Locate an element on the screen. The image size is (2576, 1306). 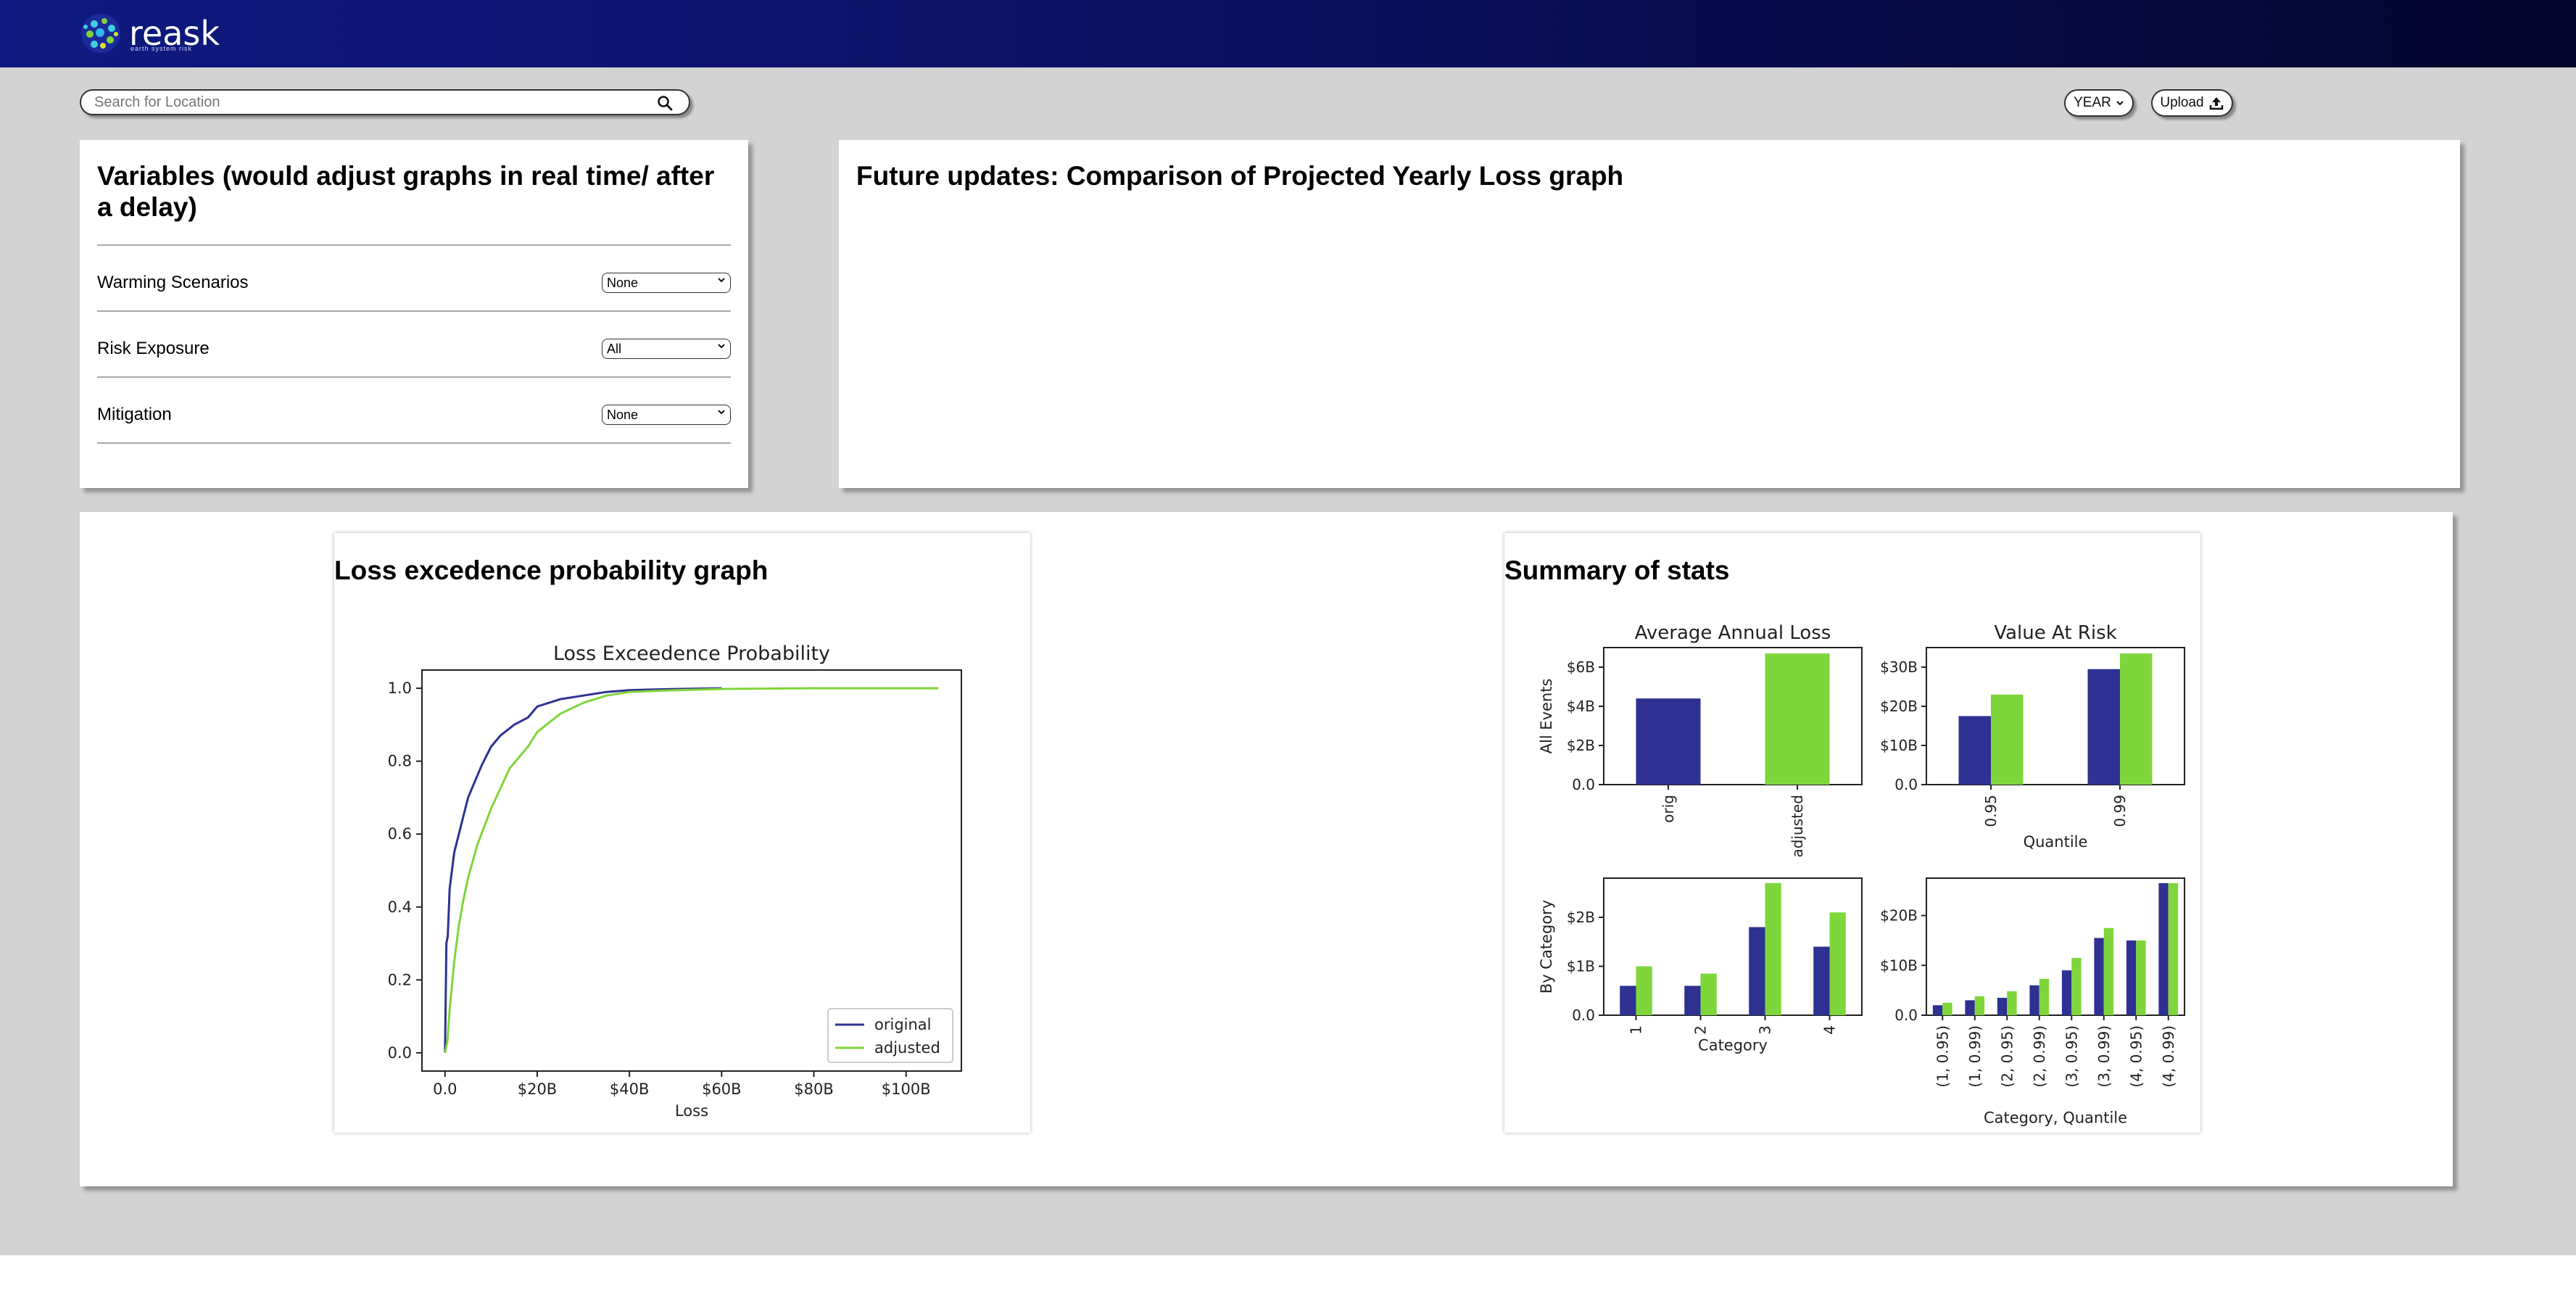
x-tick-label: 3 is located at coordinates (1765, 1030).